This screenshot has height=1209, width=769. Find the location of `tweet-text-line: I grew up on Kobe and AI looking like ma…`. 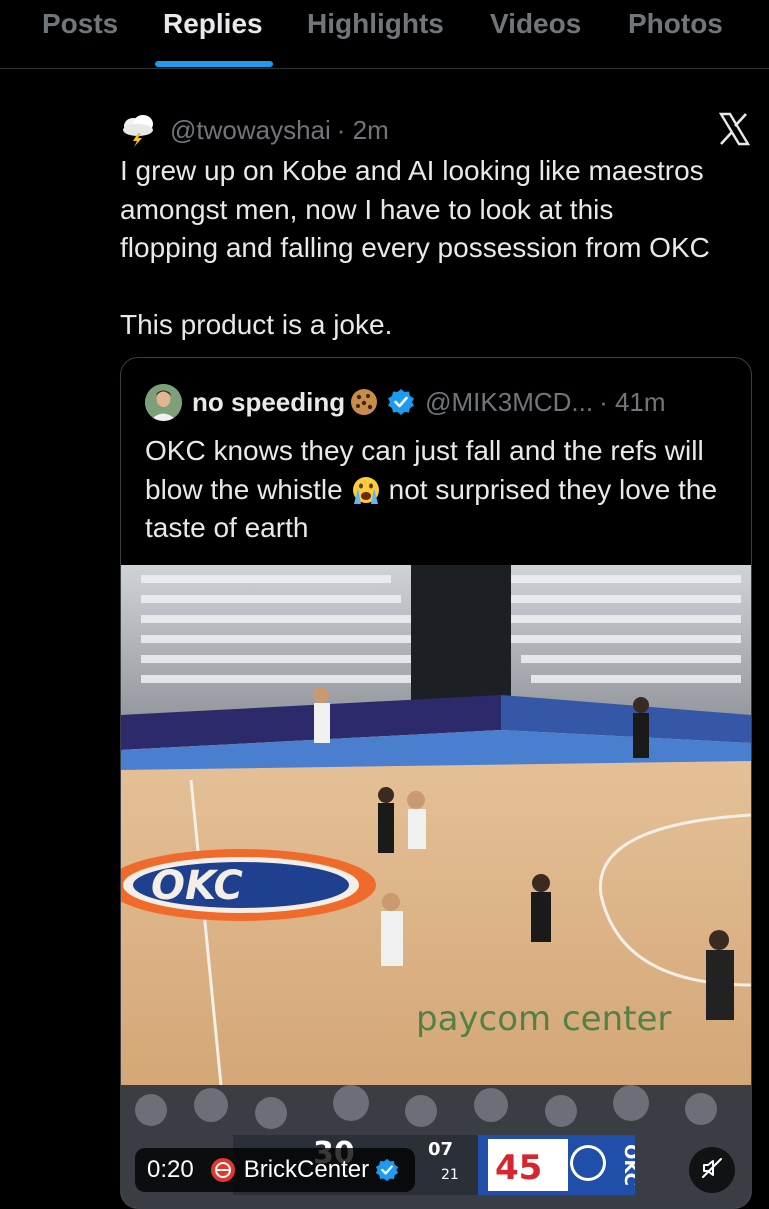

tweet-text-line: I grew up on Kobe and AI looking like ma… is located at coordinates (412, 170).